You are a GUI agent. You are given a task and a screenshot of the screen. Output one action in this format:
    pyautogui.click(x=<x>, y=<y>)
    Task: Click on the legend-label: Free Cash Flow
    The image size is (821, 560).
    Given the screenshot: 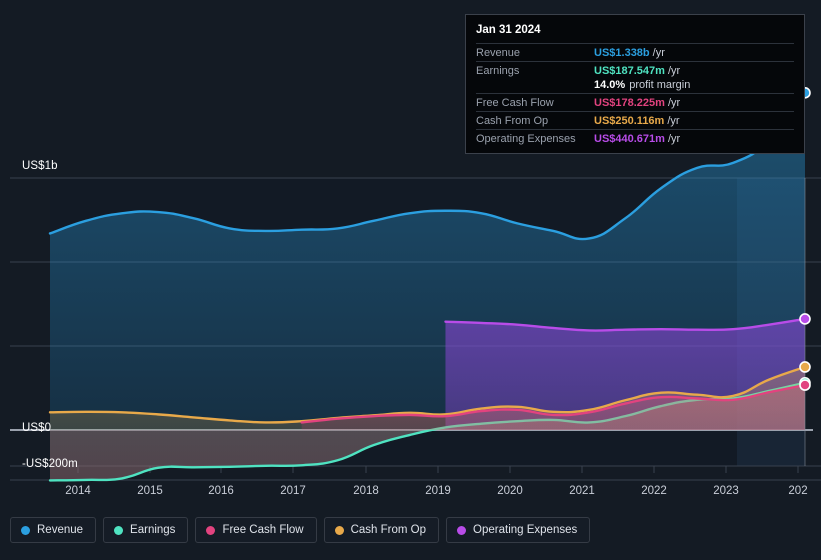 What is the action you would take?
    pyautogui.click(x=263, y=530)
    